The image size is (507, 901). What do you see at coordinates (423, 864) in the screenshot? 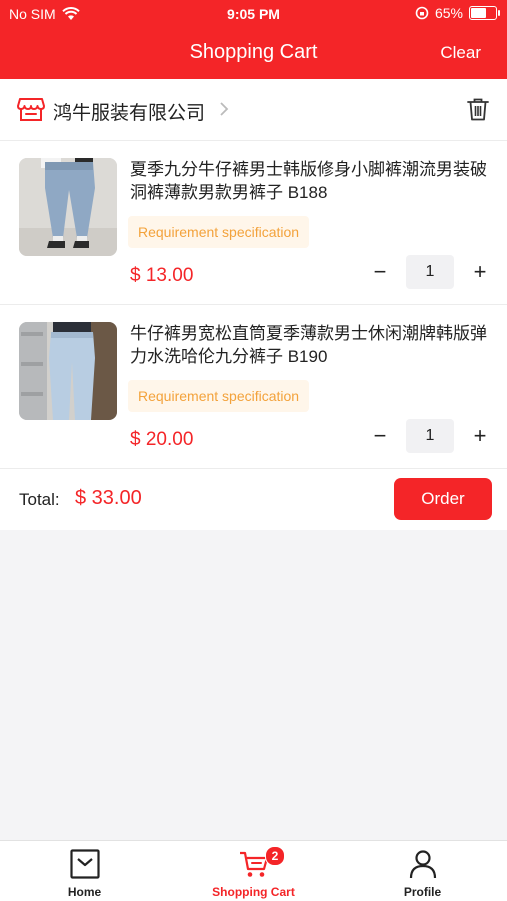
I see `profile-icon` at bounding box center [423, 864].